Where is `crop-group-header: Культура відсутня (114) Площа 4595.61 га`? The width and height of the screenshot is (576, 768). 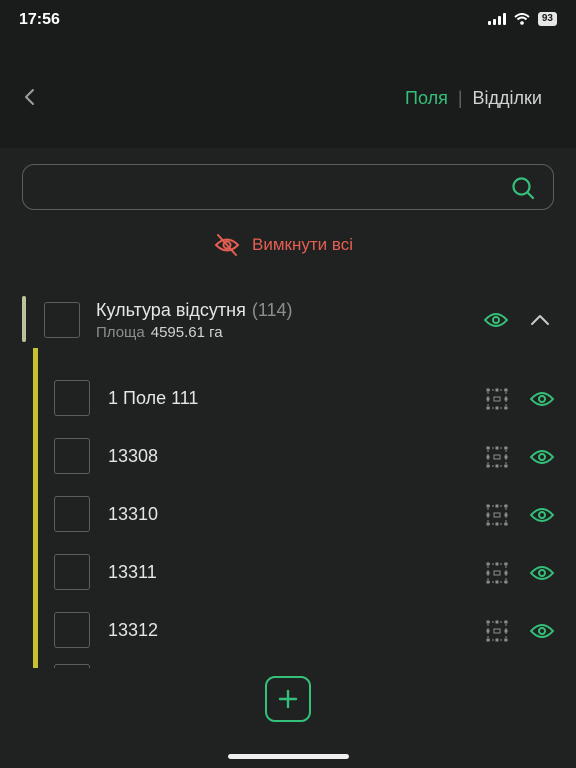 crop-group-header: Культура відсутня (114) Площа 4595.61 га is located at coordinates (288, 320).